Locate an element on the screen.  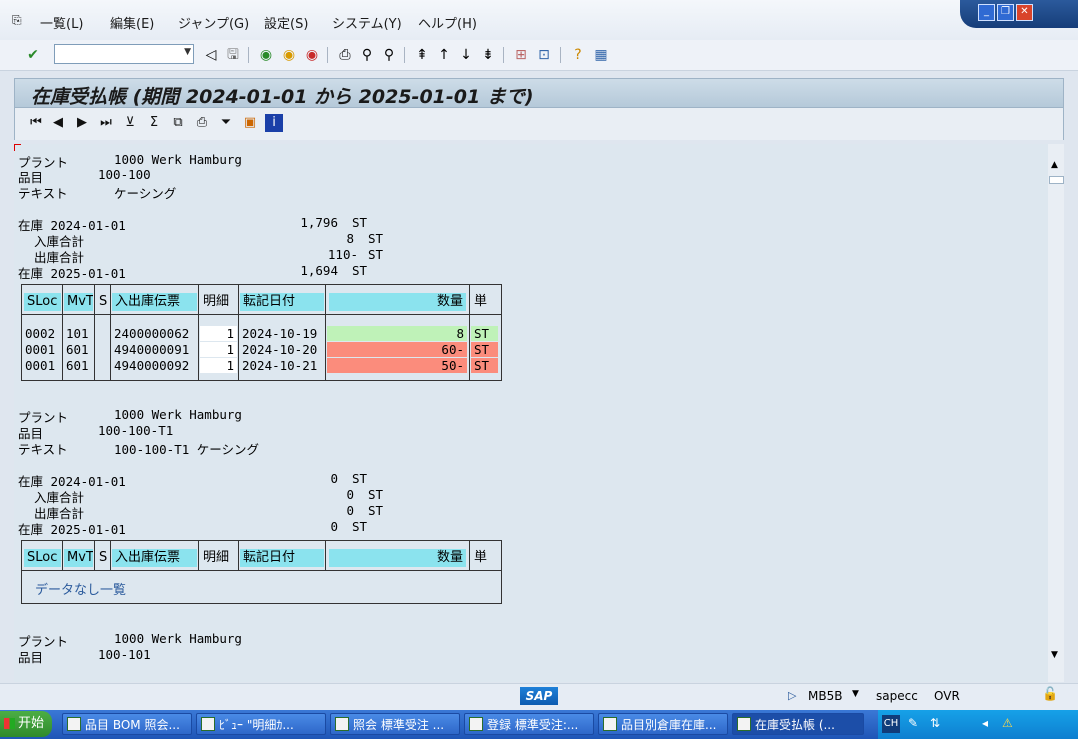
status-expand-icon: ▷ is located at coordinates (792, 695).